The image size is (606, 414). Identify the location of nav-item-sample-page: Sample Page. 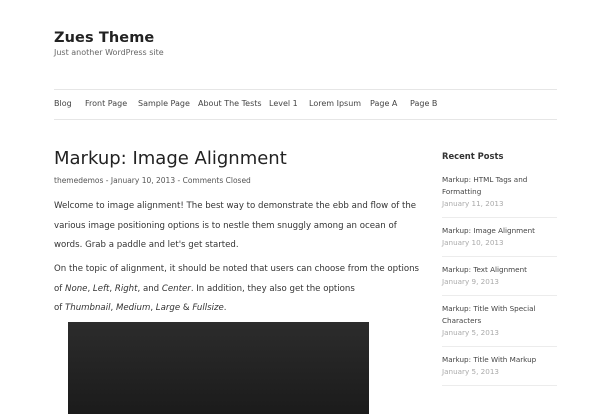
(164, 103).